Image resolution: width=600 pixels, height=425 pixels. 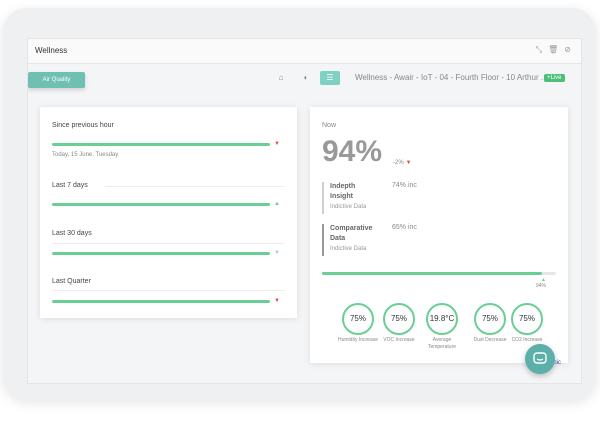 I want to click on delta-value: -2% ▼, so click(x=402, y=163).